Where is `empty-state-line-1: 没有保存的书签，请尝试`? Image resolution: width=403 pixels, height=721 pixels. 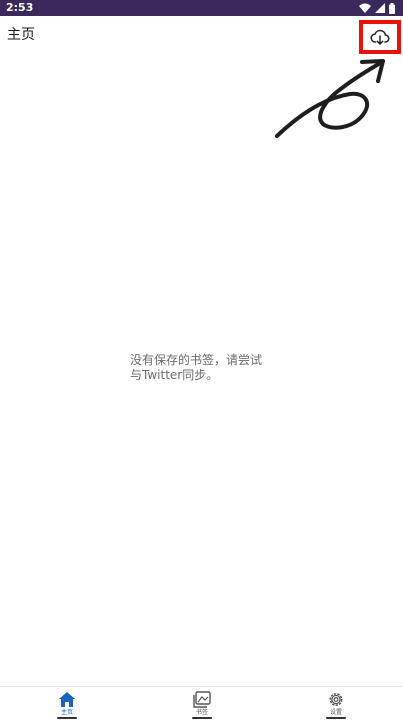 empty-state-line-1: 没有保存的书签，请尝试 is located at coordinates (196, 360).